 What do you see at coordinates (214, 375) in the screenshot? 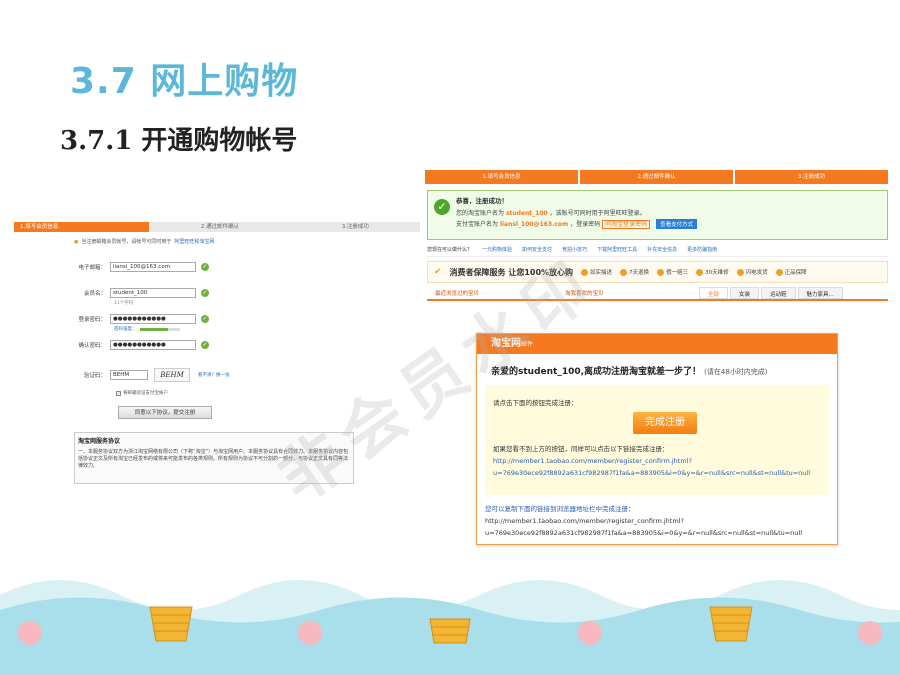
I see `captcha-refresh-link: 看不清？换一张` at bounding box center [214, 375].